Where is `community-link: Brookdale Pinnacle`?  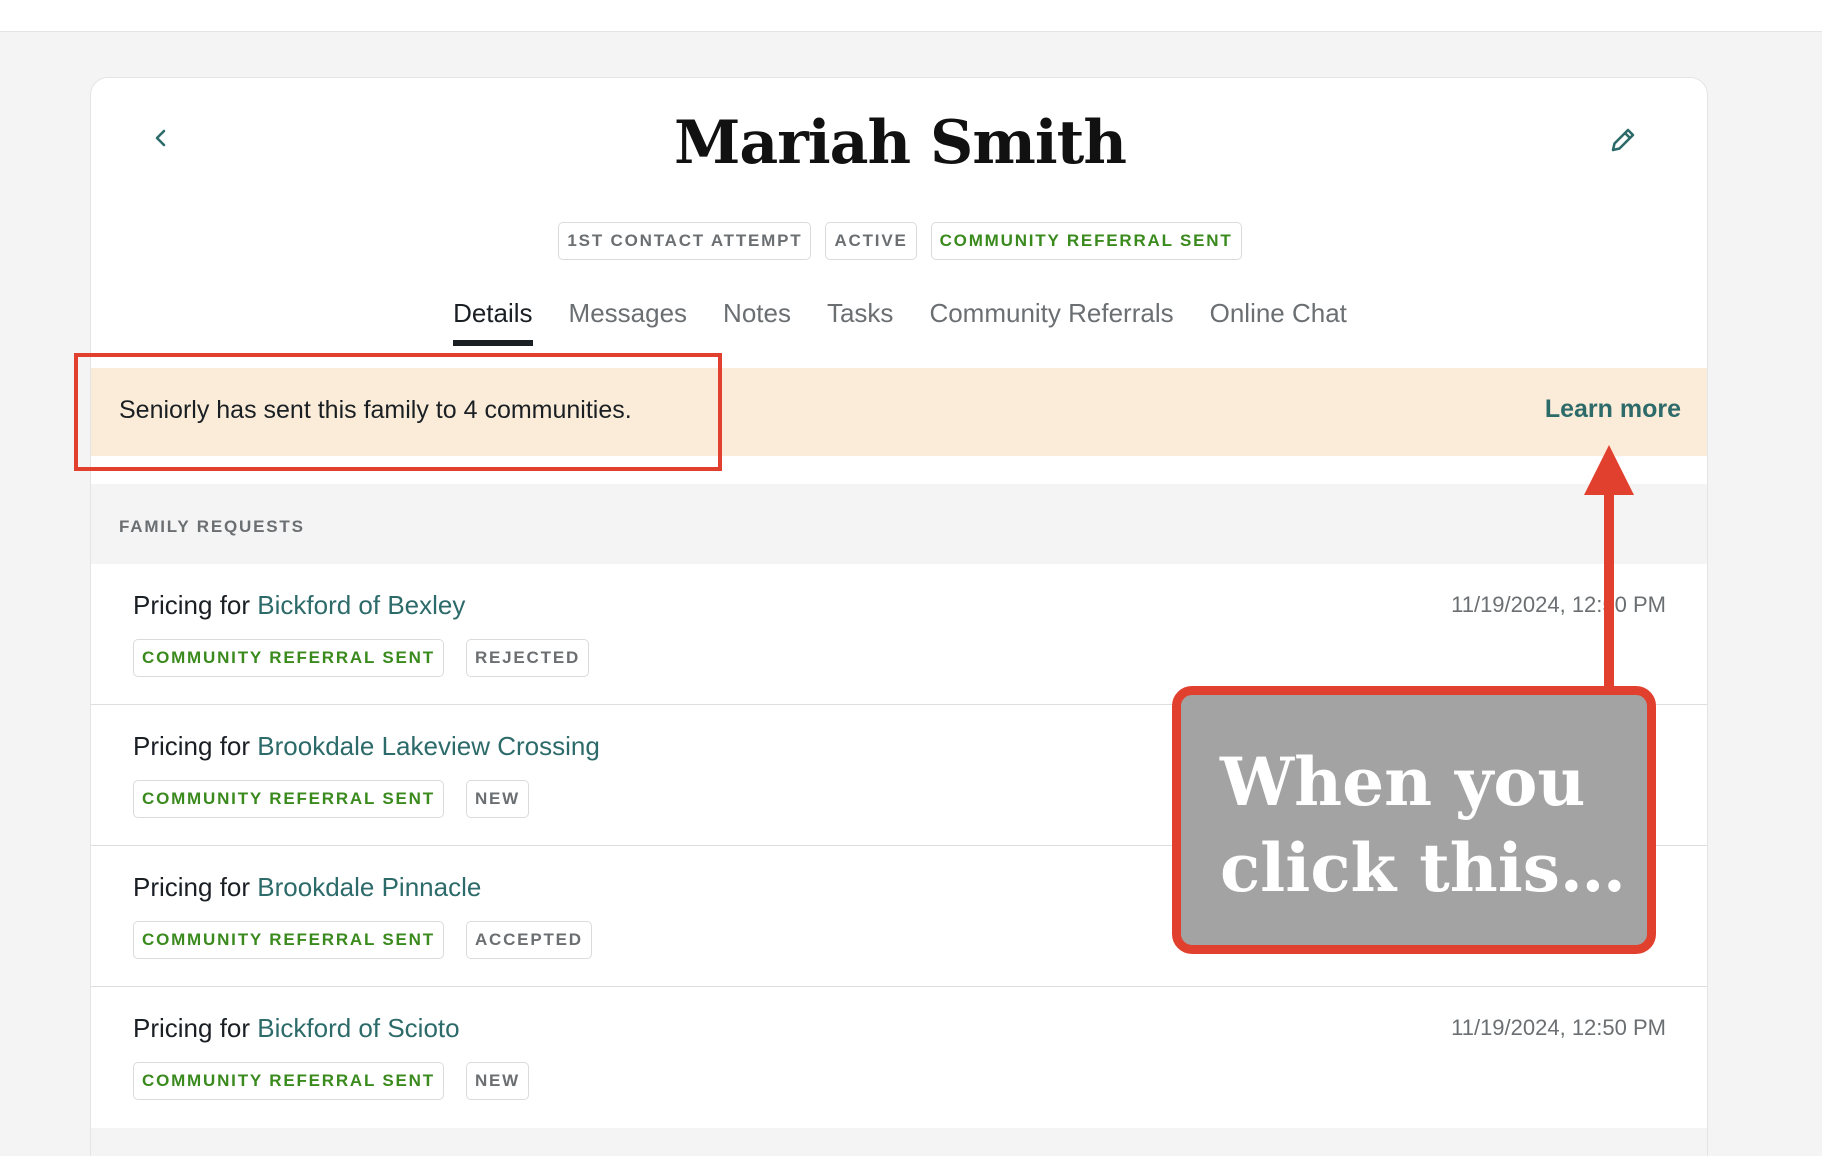
community-link: Brookdale Pinnacle is located at coordinates (369, 887).